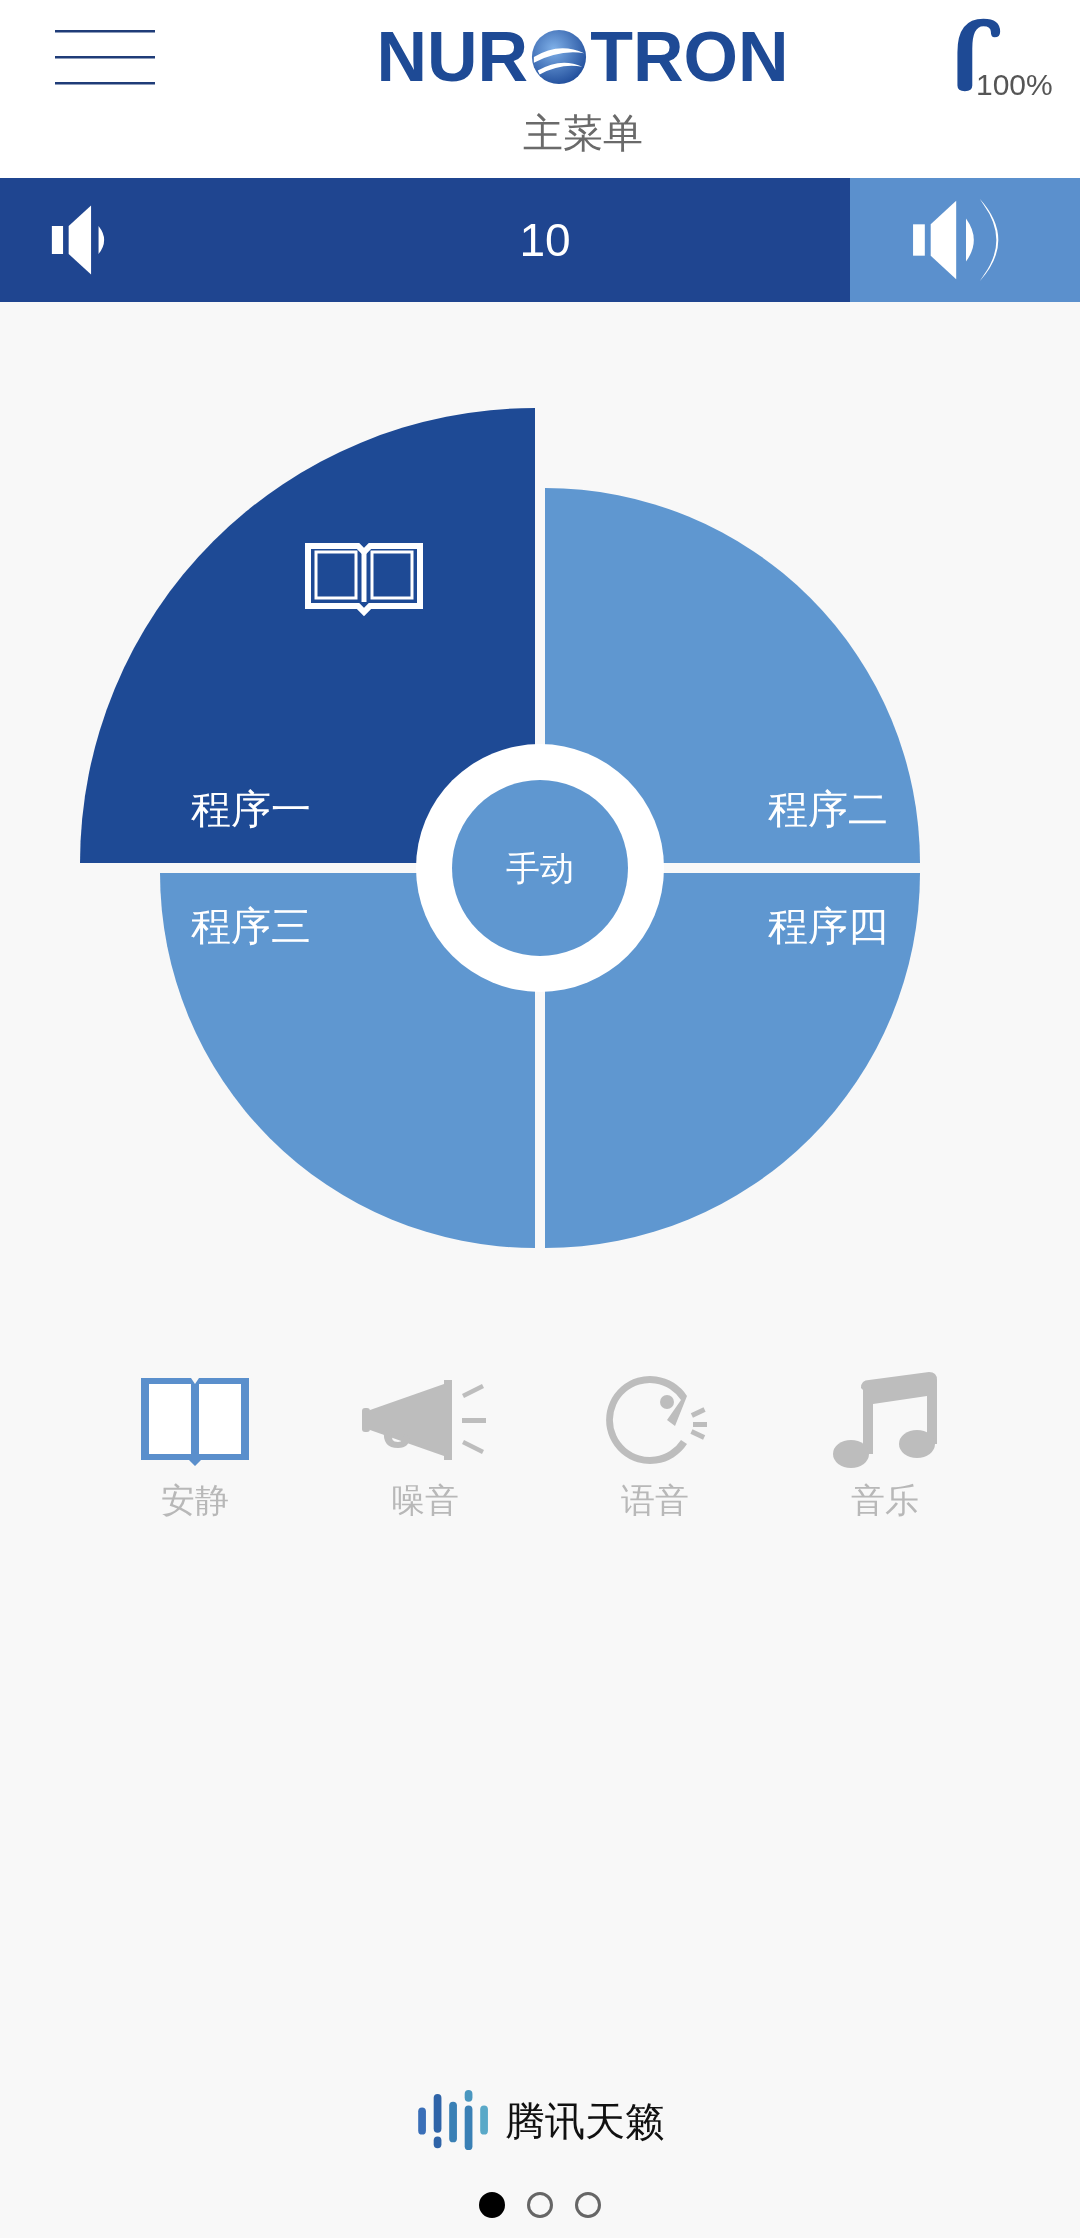 Image resolution: width=1080 pixels, height=2238 pixels. Describe the element at coordinates (251, 809) in the screenshot. I see `program-label: 程序一` at that location.